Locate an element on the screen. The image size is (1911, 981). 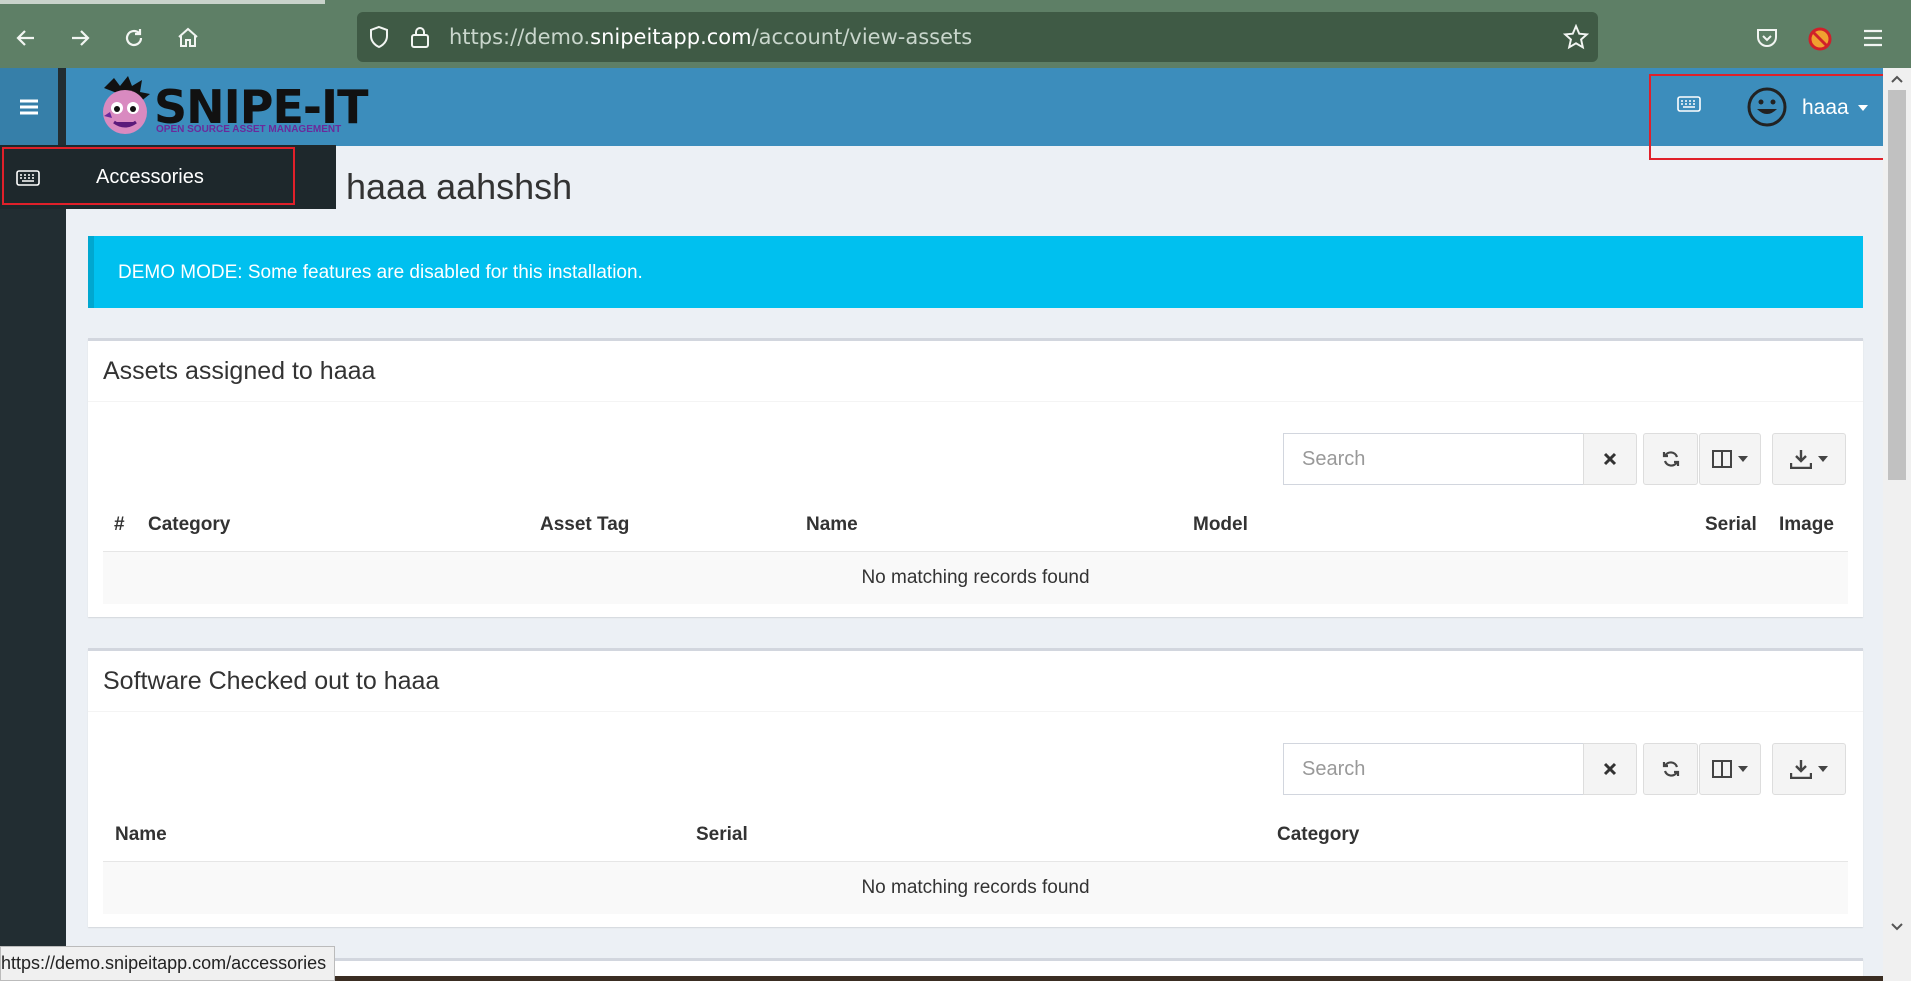
back-arrow-icon is located at coordinates (25, 38).